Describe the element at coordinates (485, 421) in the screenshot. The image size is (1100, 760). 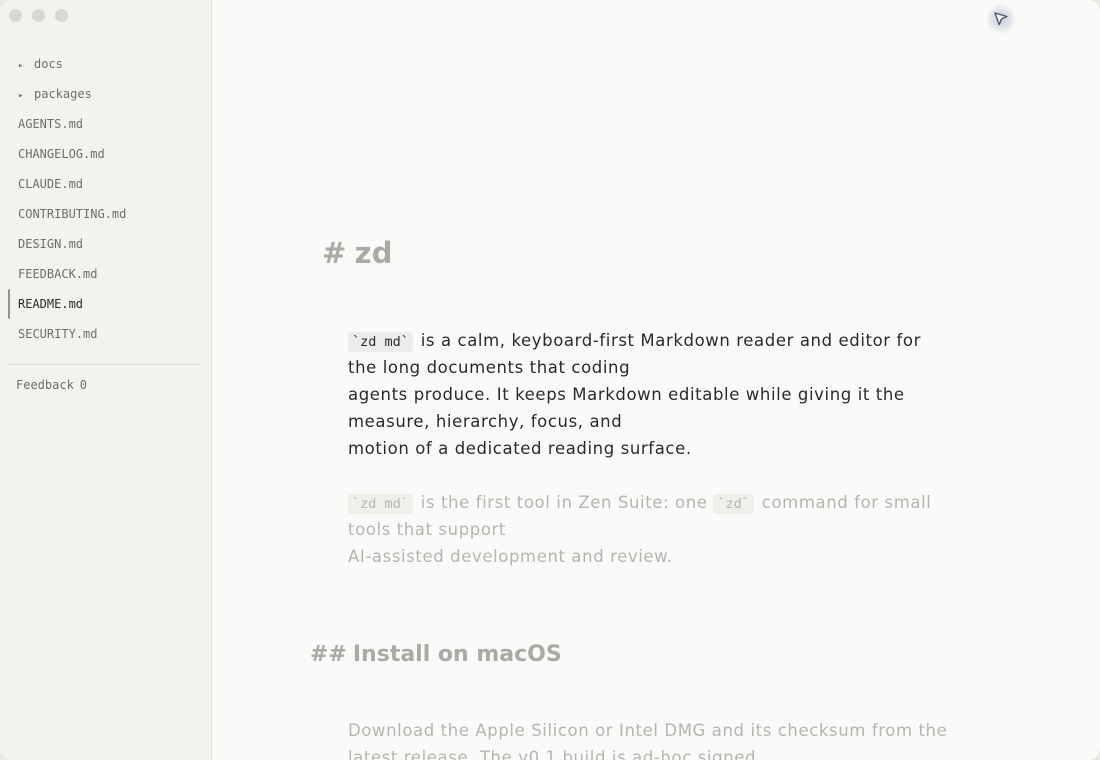
I see `paragraph-line: measure, hierarchy, focus, and` at that location.